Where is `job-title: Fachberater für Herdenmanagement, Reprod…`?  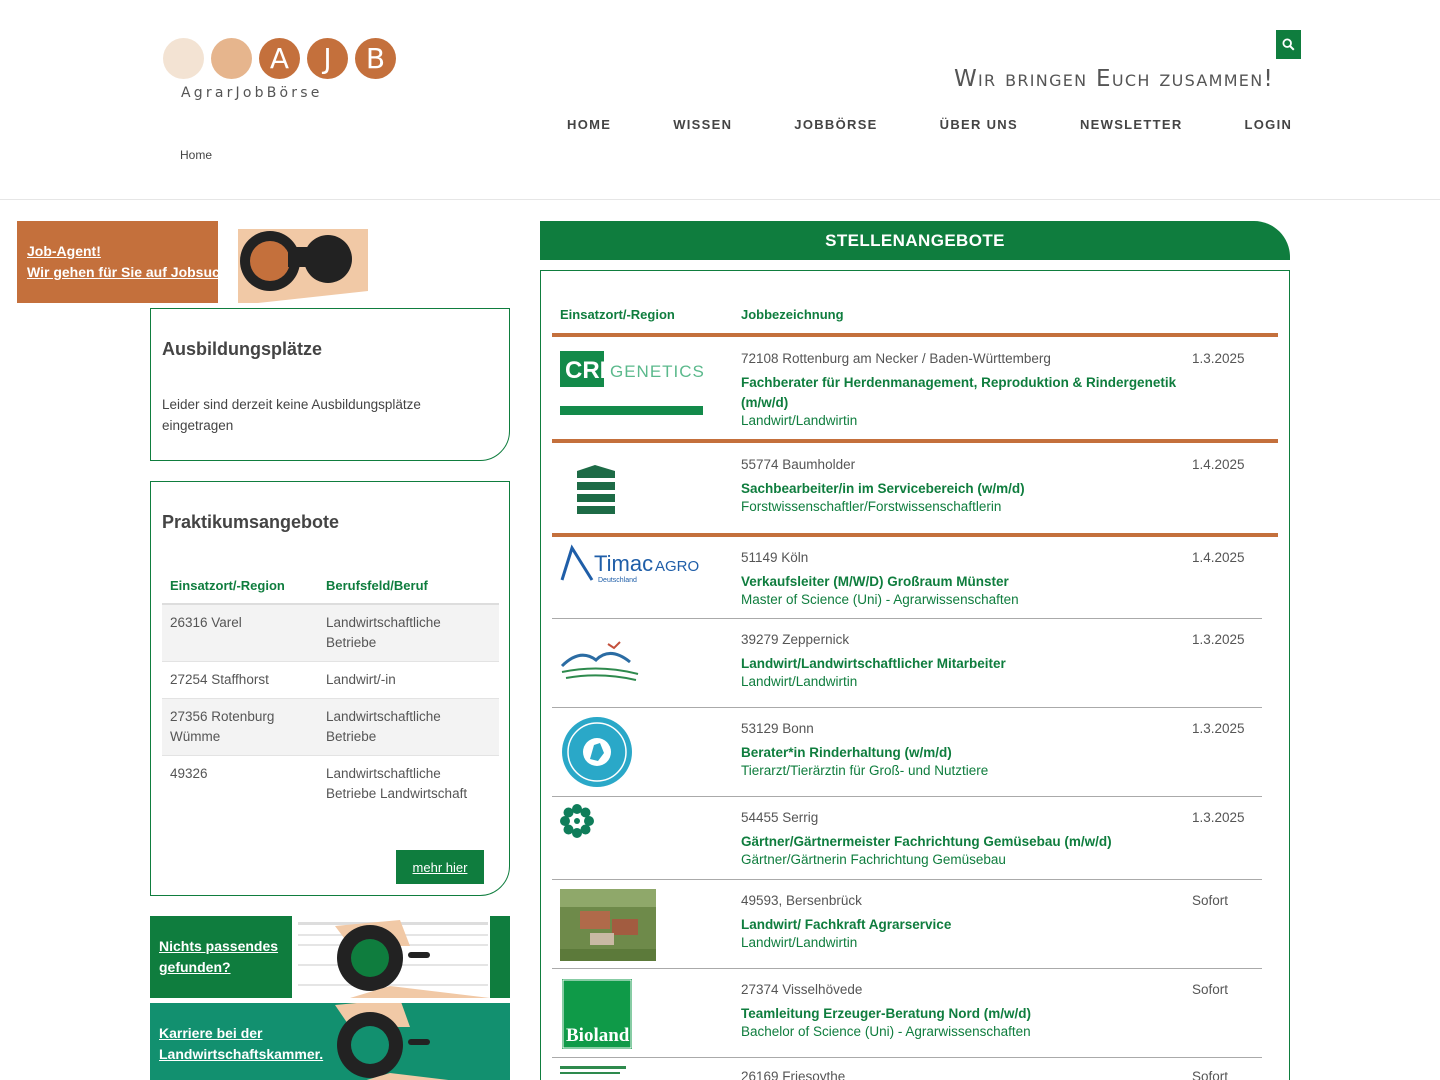 job-title: Fachberater für Herdenmanagement, Reprod… is located at coordinates (961, 393).